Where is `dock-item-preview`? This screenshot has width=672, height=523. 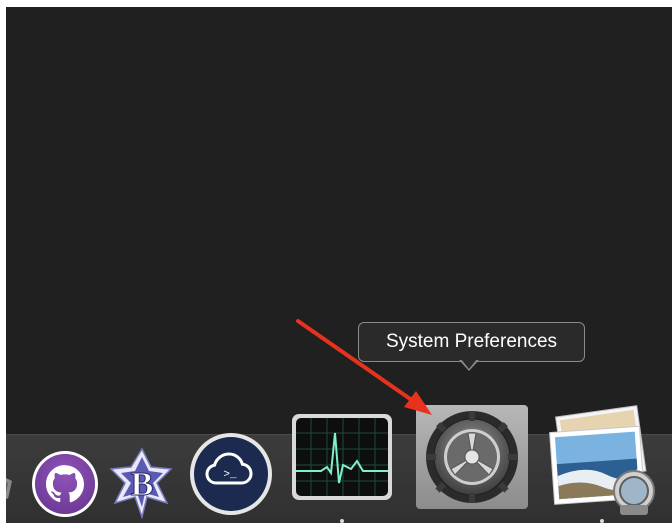
dock-item-preview is located at coordinates (602, 460).